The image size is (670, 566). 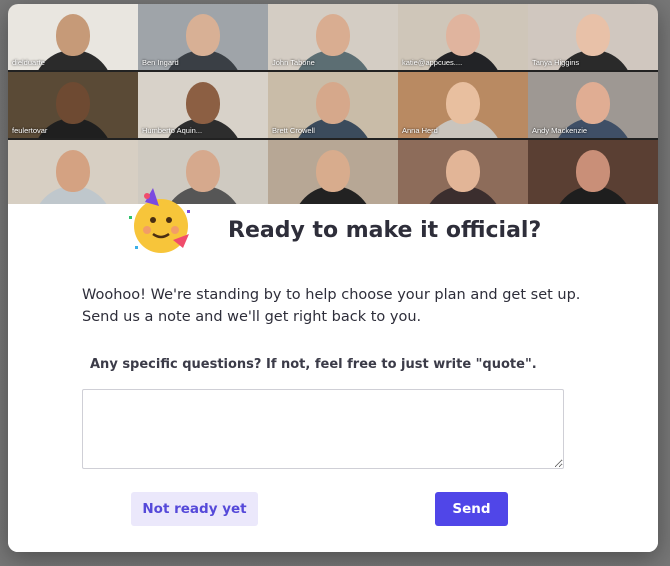 What do you see at coordinates (420, 130) in the screenshot?
I see `participant-name: Anna Herd` at bounding box center [420, 130].